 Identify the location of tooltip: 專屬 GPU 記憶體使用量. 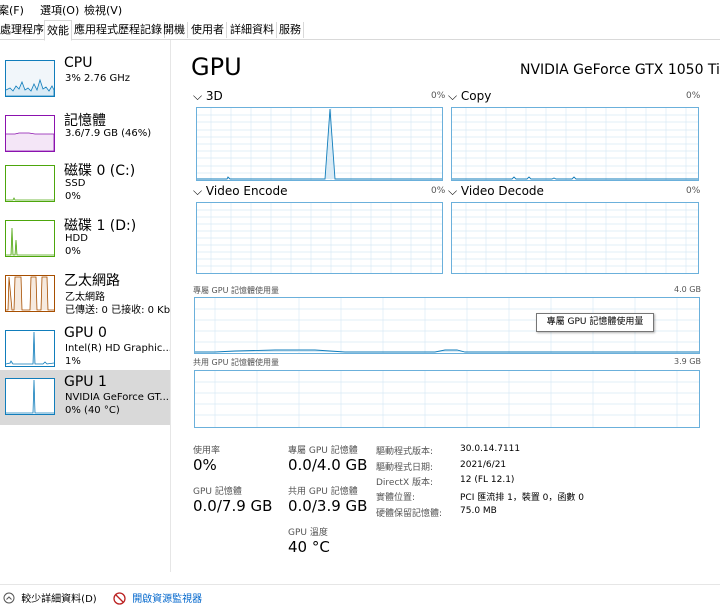
(595, 322).